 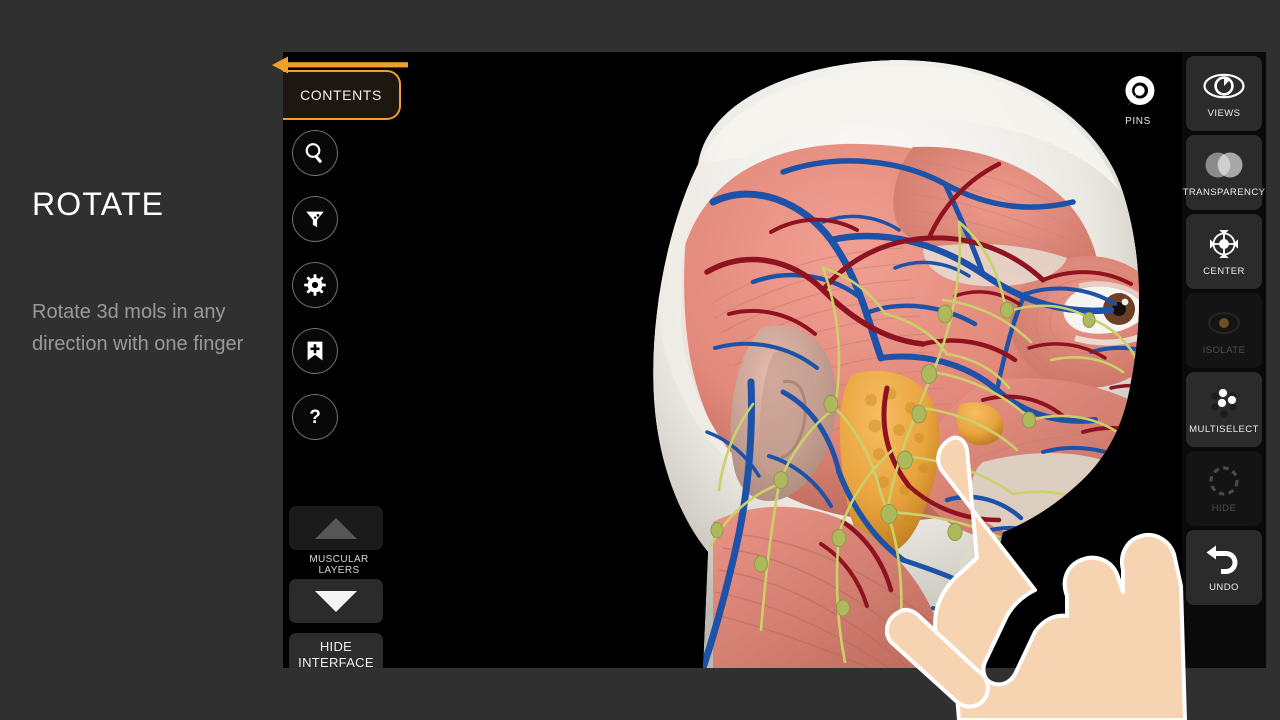 I want to click on crosshair-icon, so click(x=1224, y=244).